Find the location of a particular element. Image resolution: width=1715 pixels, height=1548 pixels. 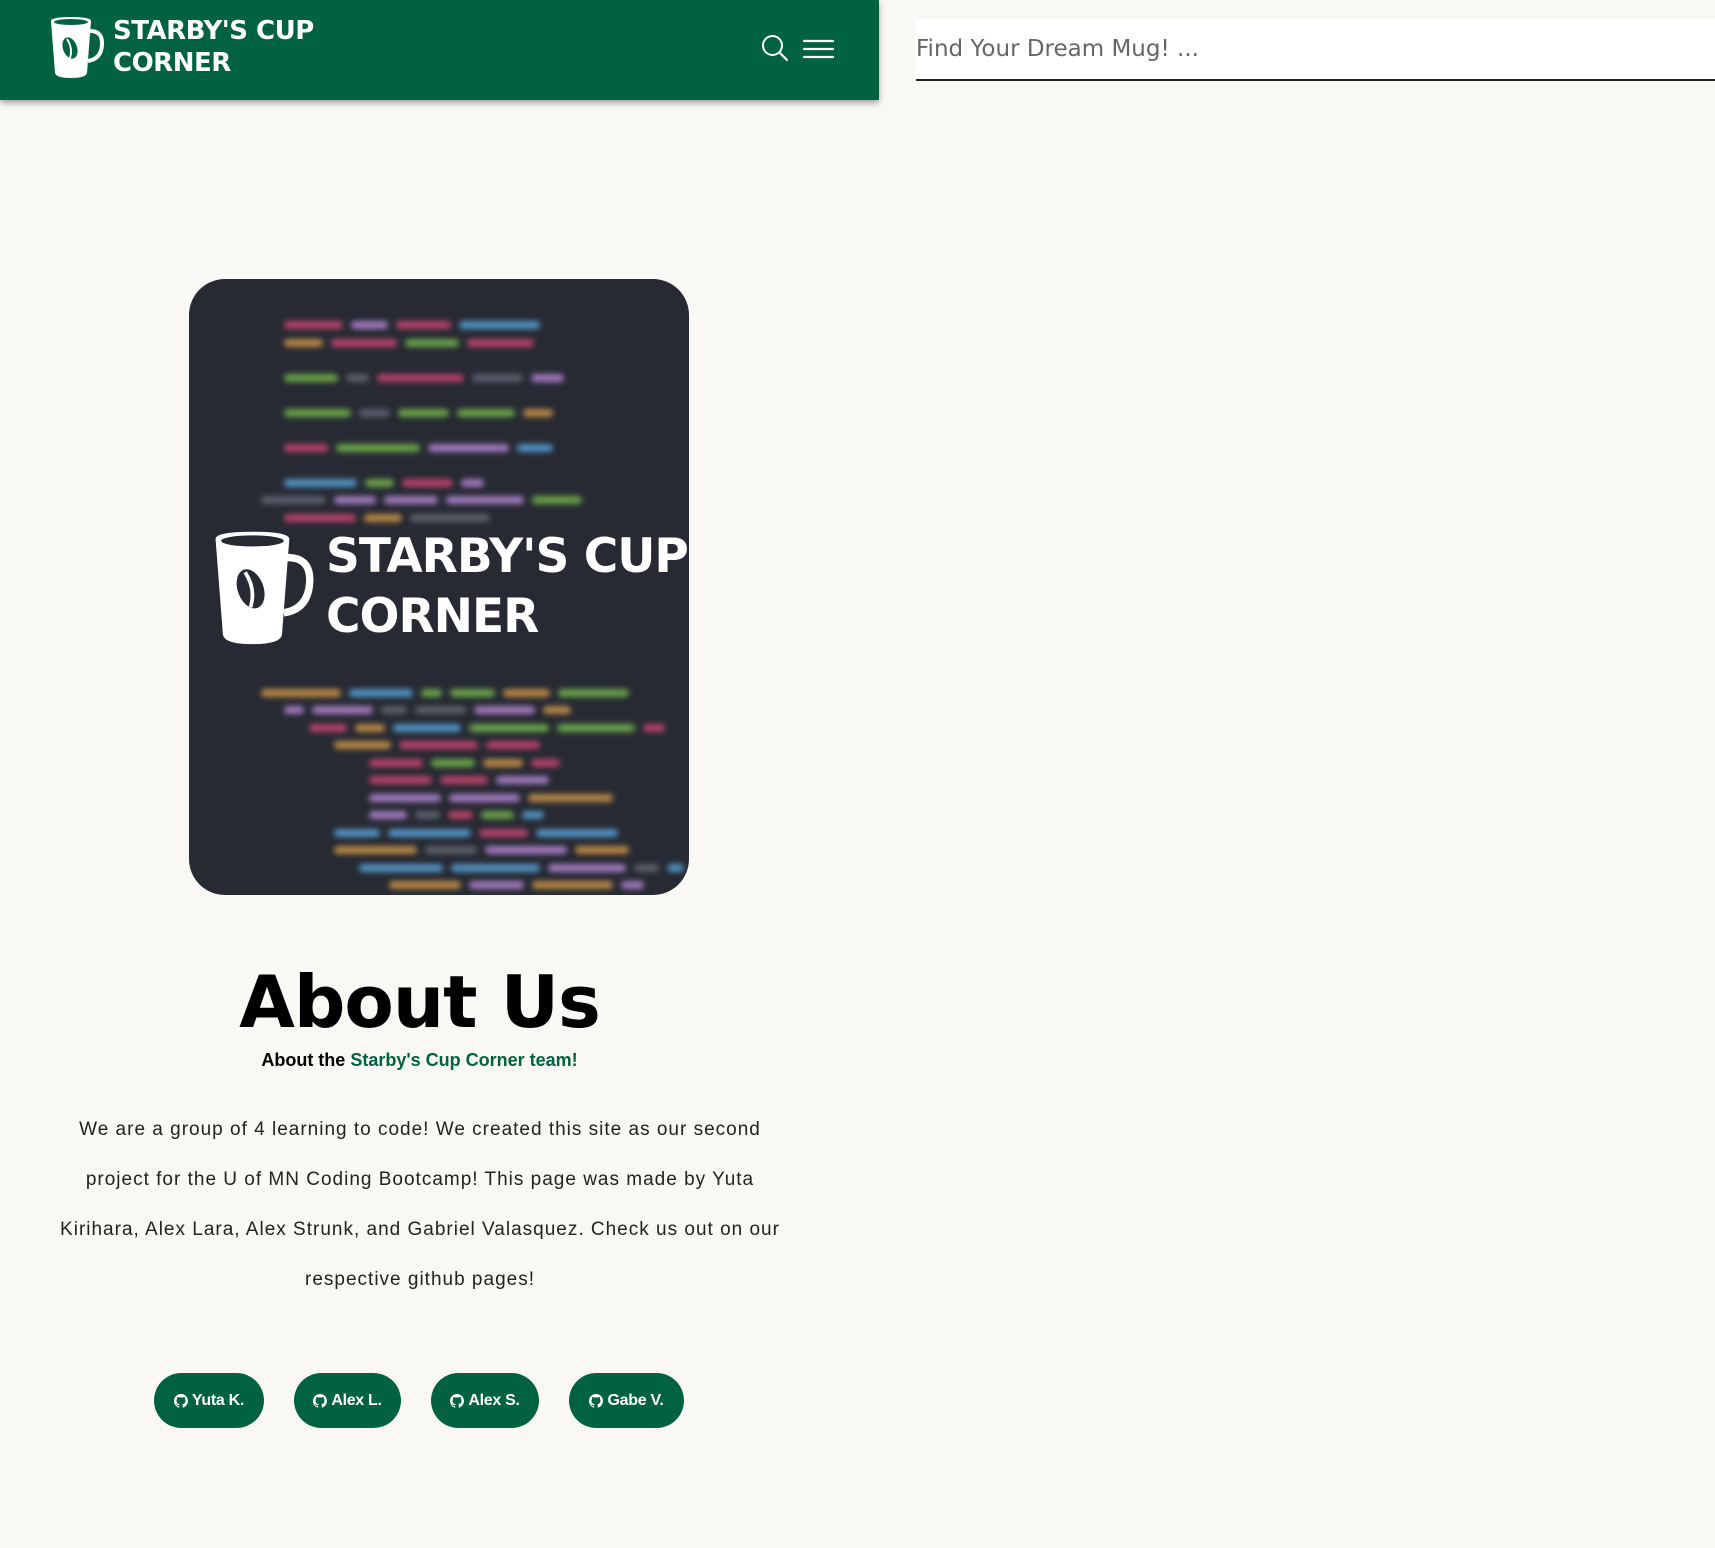

hamburger-menu-icon is located at coordinates (818, 50).